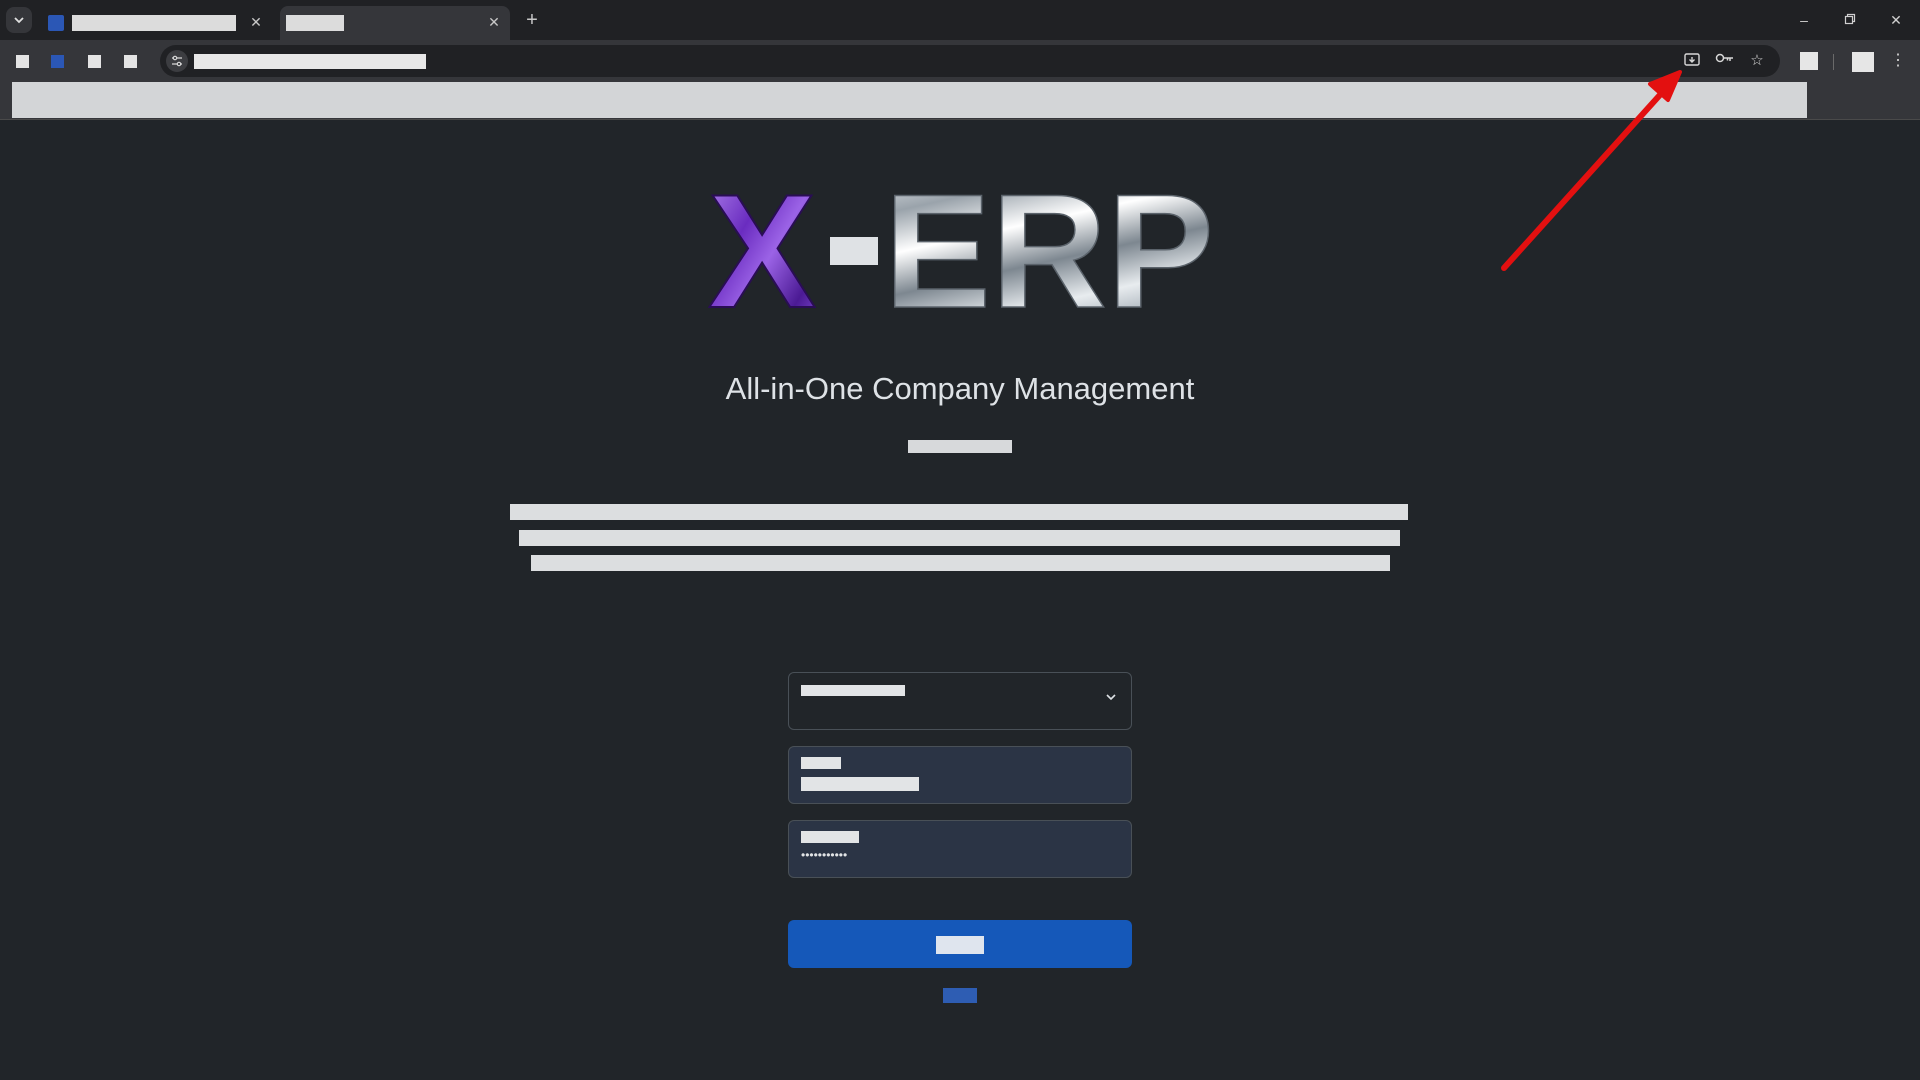 This screenshot has width=1920, height=1080. Describe the element at coordinates (130, 61) in the screenshot. I see `reload-button` at that location.